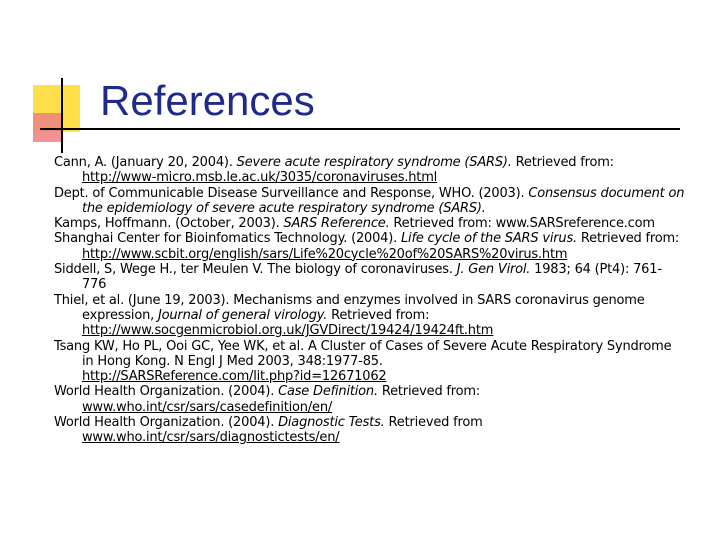 This screenshot has width=720, height=540. Describe the element at coordinates (384, 407) in the screenshot. I see `reference-link: www.who.int/csr/sars/casedefinition/en/` at that location.